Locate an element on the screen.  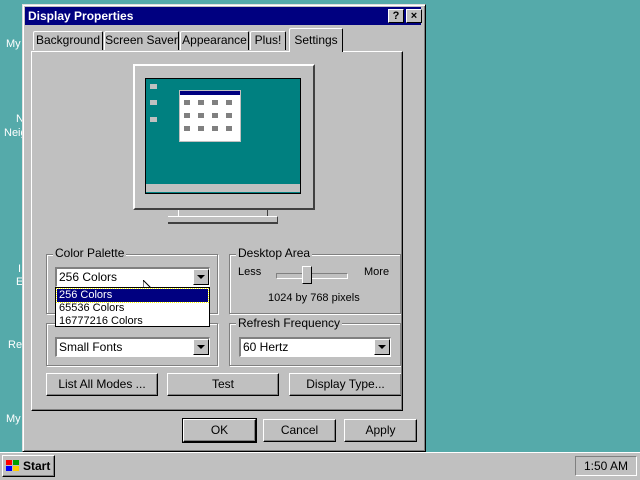
tab-background: Background is located at coordinates (68, 40).